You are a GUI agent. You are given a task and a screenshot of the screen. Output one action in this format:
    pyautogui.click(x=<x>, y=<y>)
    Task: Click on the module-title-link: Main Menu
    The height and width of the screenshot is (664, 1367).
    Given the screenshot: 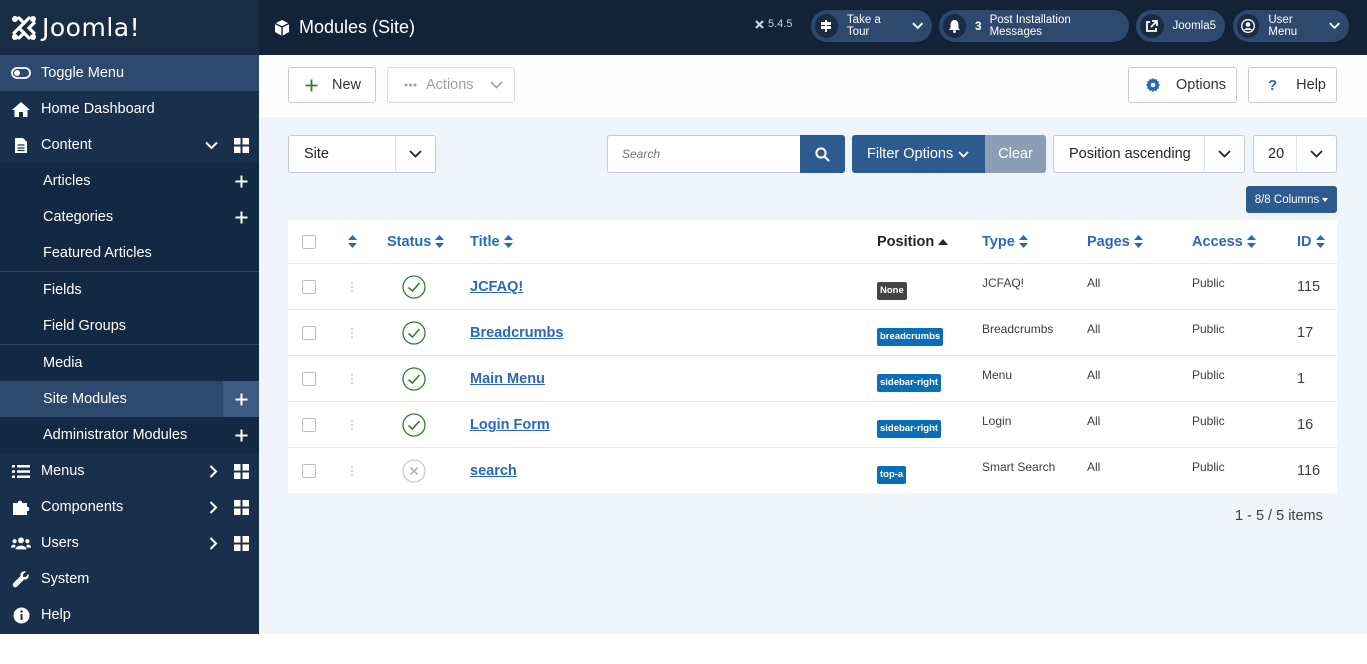 What is the action you would take?
    pyautogui.click(x=507, y=379)
    